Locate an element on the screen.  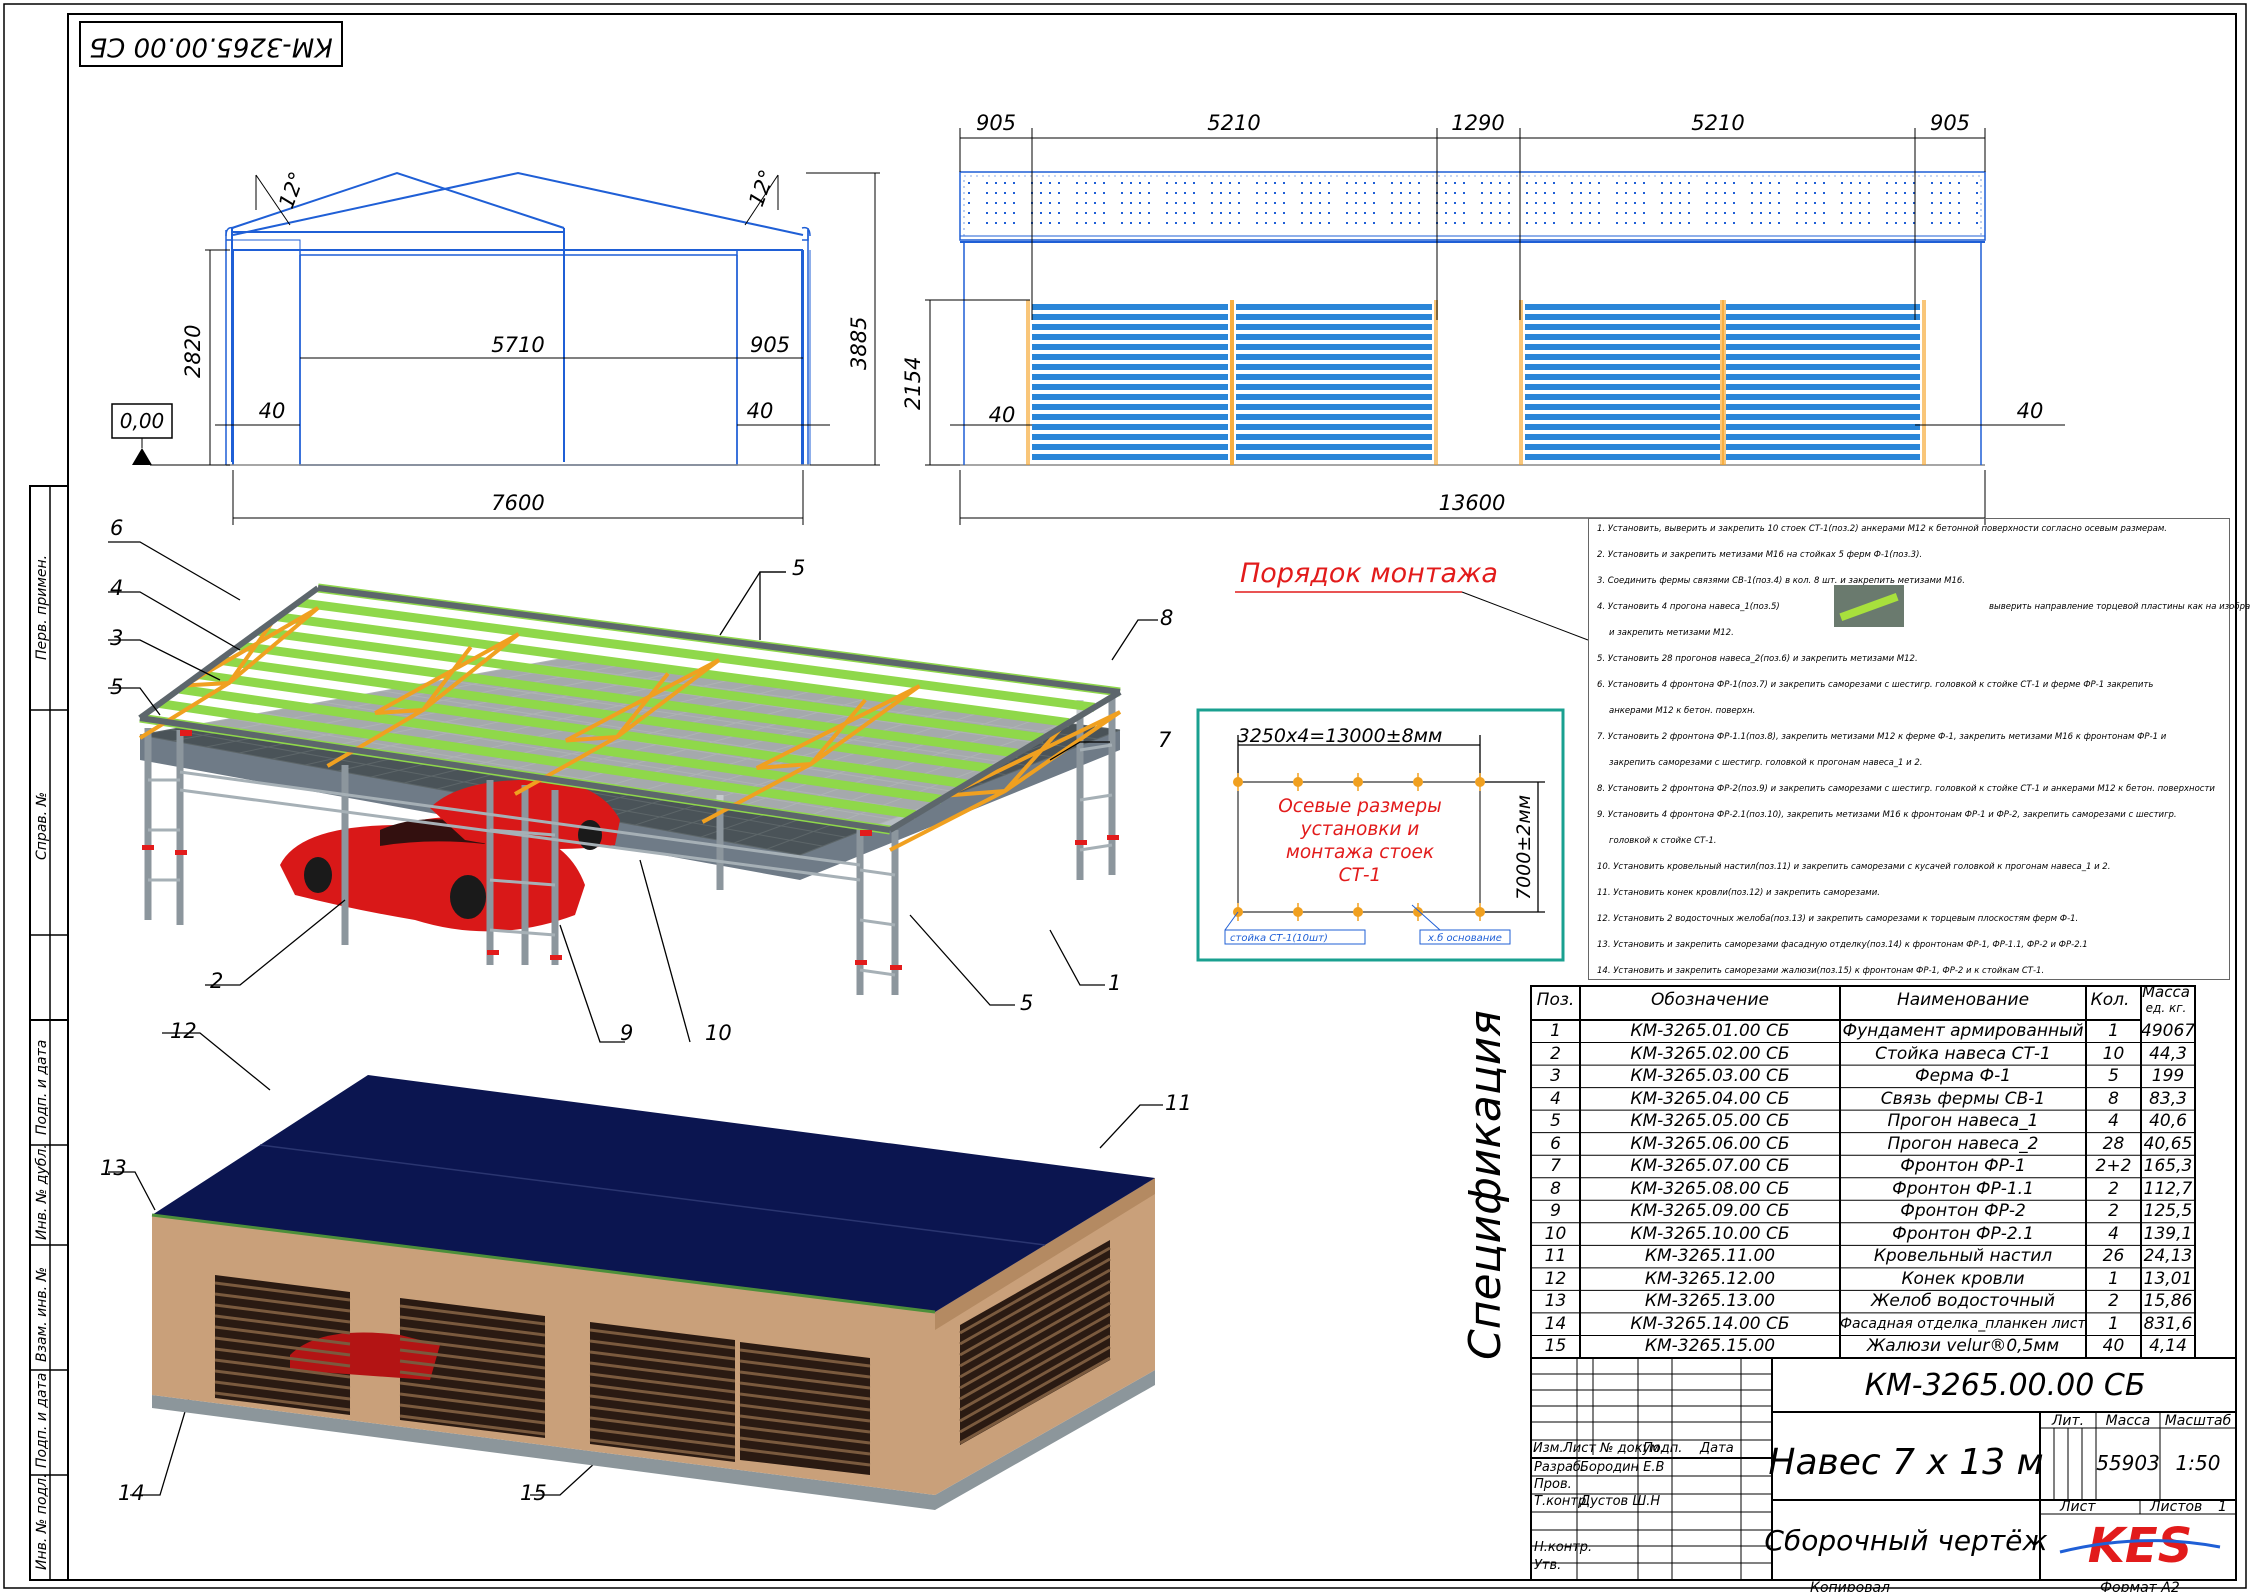
dim-side-off-left: 40 is located at coordinates (1002, 415).